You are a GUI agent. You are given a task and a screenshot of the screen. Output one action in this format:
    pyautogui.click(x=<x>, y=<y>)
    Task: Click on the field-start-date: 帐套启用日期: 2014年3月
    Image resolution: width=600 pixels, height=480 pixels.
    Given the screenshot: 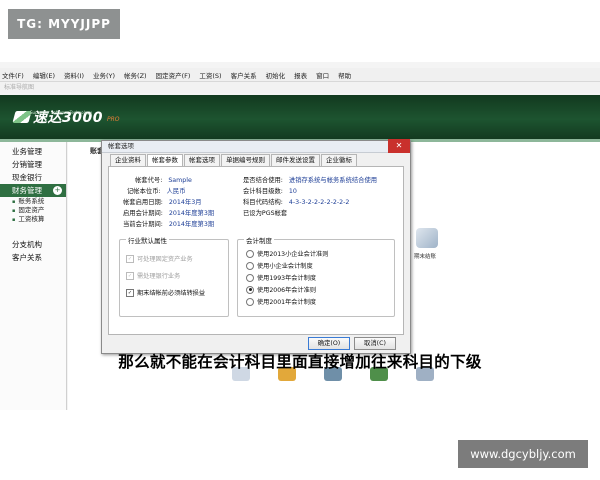 What is the action you would take?
    pyautogui.click(x=162, y=201)
    